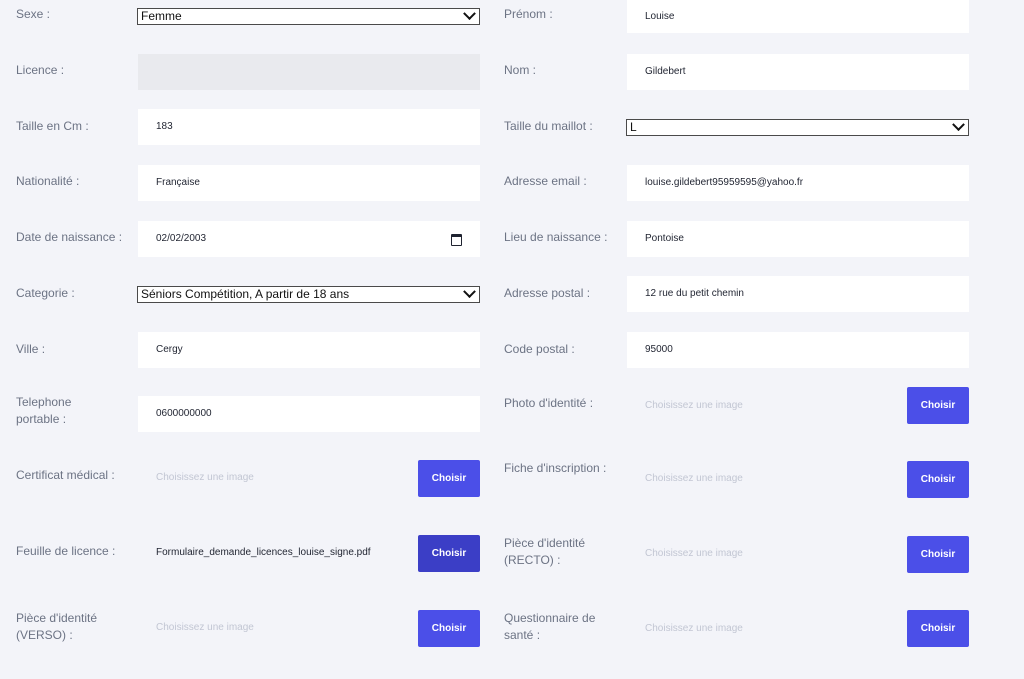 This screenshot has width=1024, height=679. Describe the element at coordinates (798, 16) in the screenshot. I see `prenom-input: Louise` at that location.